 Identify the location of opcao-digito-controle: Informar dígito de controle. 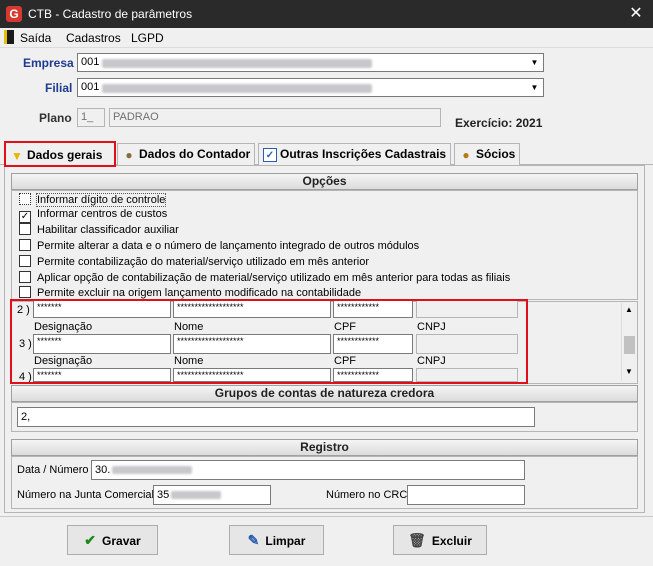
(93, 200).